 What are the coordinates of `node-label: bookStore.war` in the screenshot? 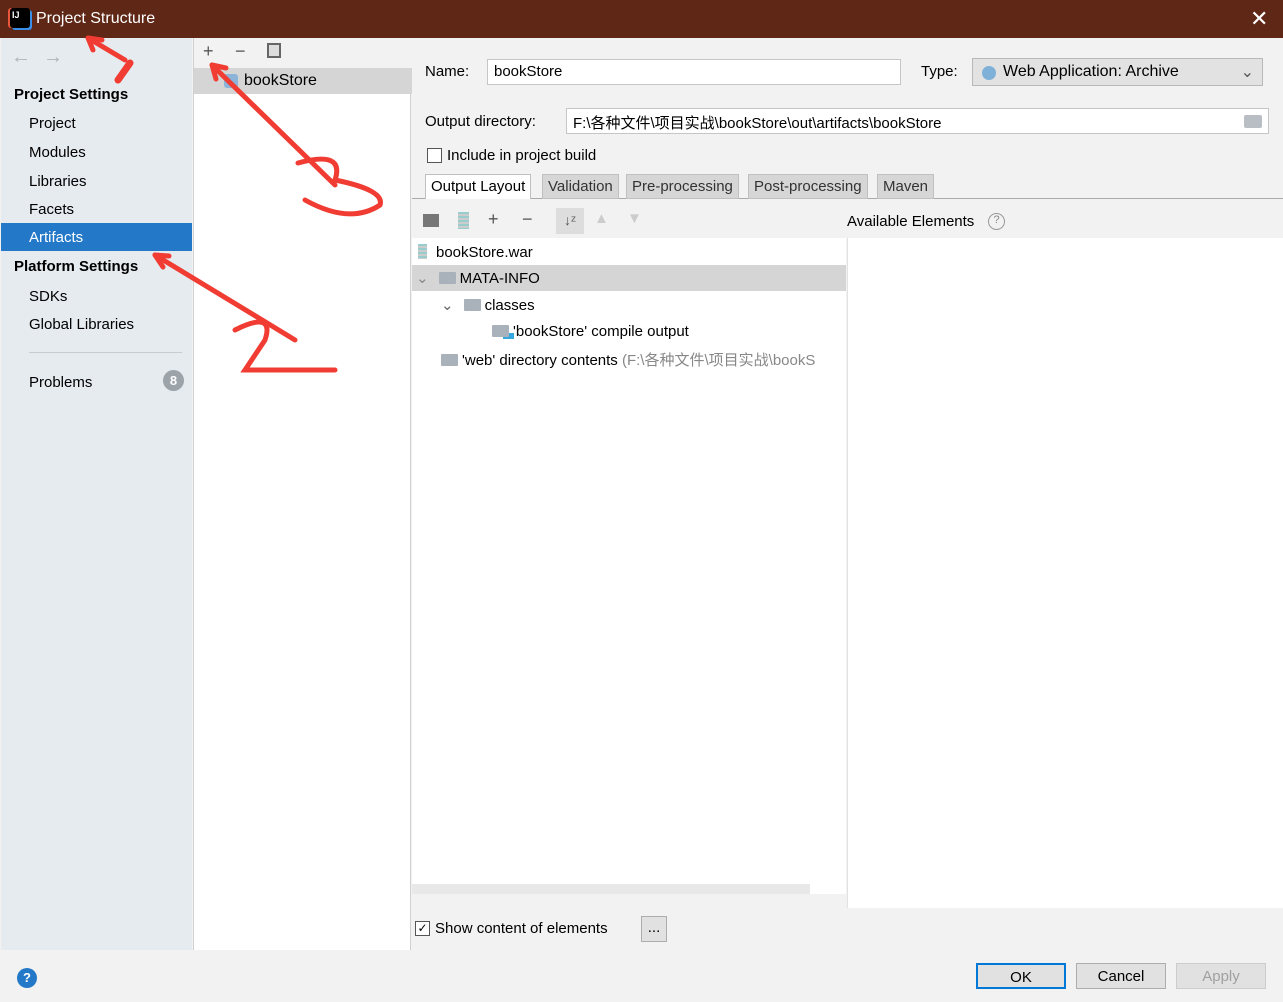 It's located at (484, 252).